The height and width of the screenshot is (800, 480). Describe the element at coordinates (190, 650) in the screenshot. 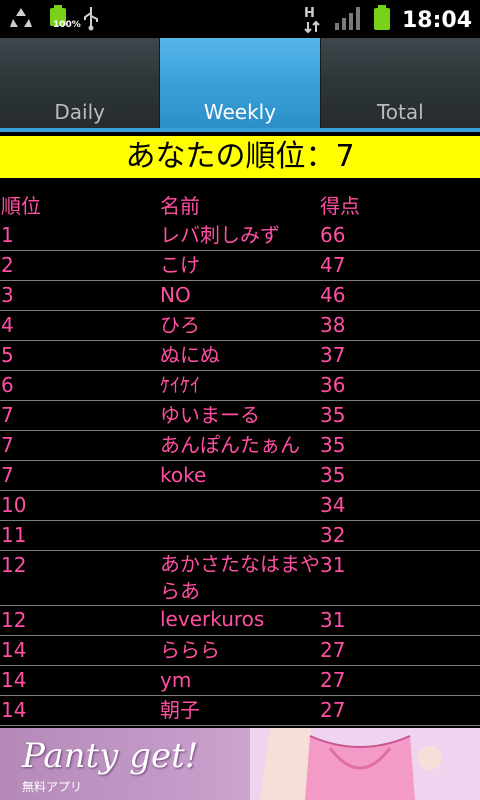

I see `name-cell: ららら` at that location.